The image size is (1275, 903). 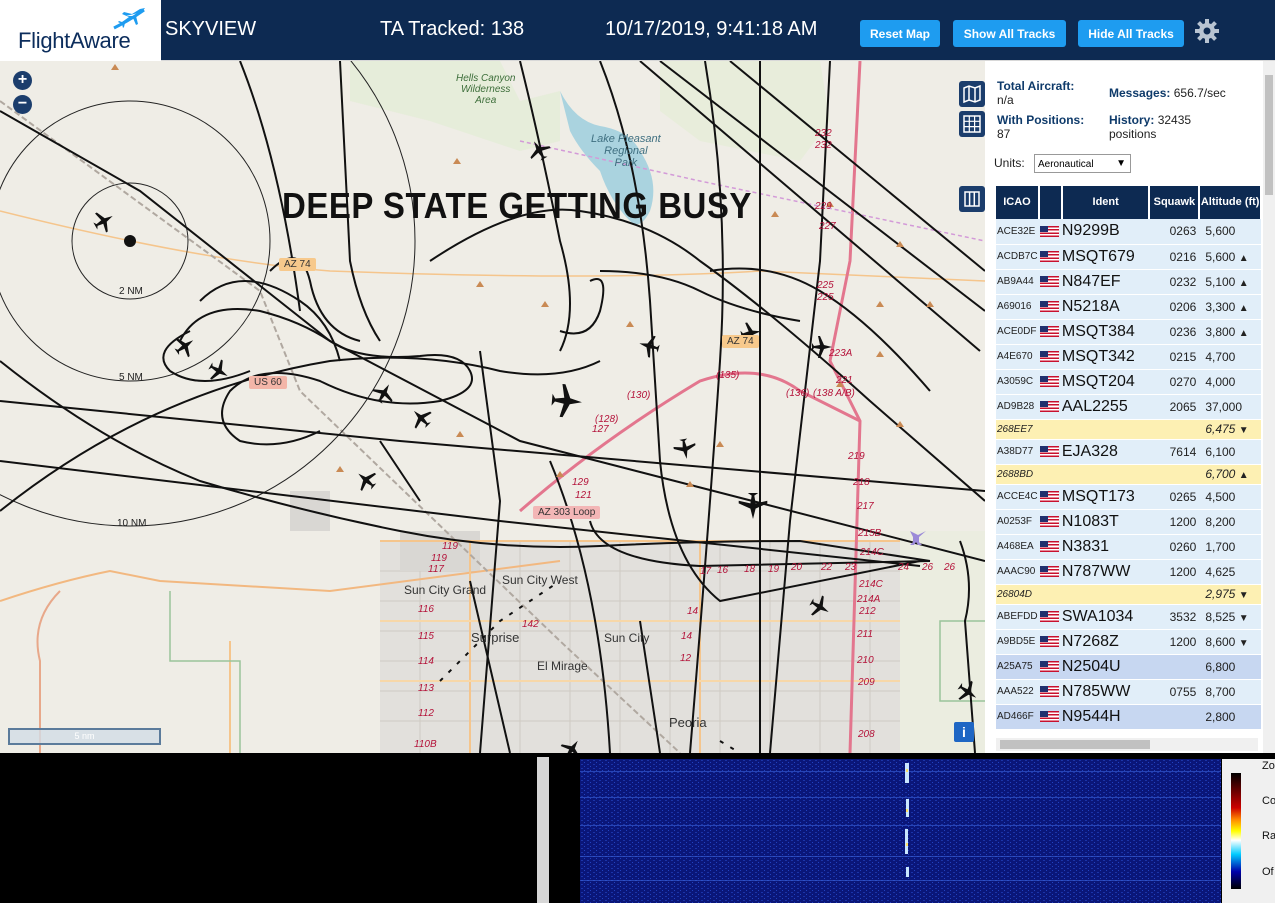 I want to click on table-horizontal-scrollbar, so click(x=1127, y=744).